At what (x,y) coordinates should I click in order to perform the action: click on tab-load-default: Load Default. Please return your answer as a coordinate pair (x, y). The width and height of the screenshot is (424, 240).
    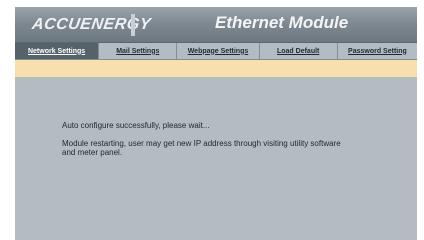
    Looking at the image, I should click on (299, 51).